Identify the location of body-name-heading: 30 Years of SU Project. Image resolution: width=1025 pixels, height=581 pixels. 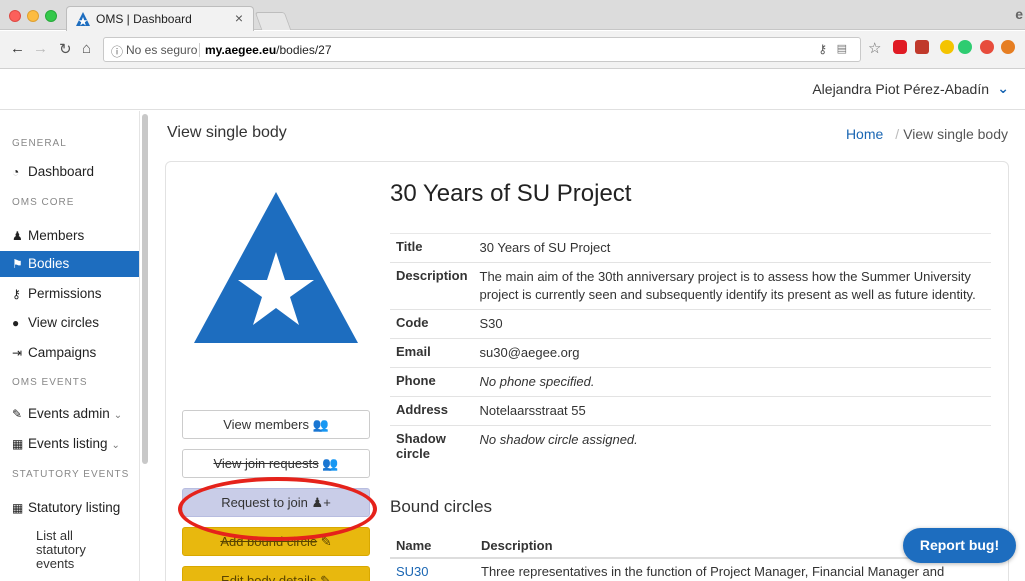
(511, 193).